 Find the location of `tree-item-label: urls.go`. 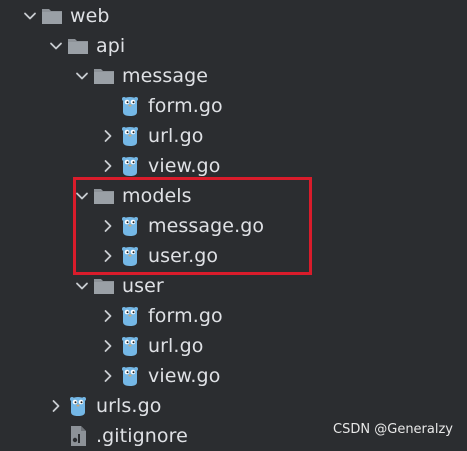

tree-item-label: urls.go is located at coordinates (129, 406).